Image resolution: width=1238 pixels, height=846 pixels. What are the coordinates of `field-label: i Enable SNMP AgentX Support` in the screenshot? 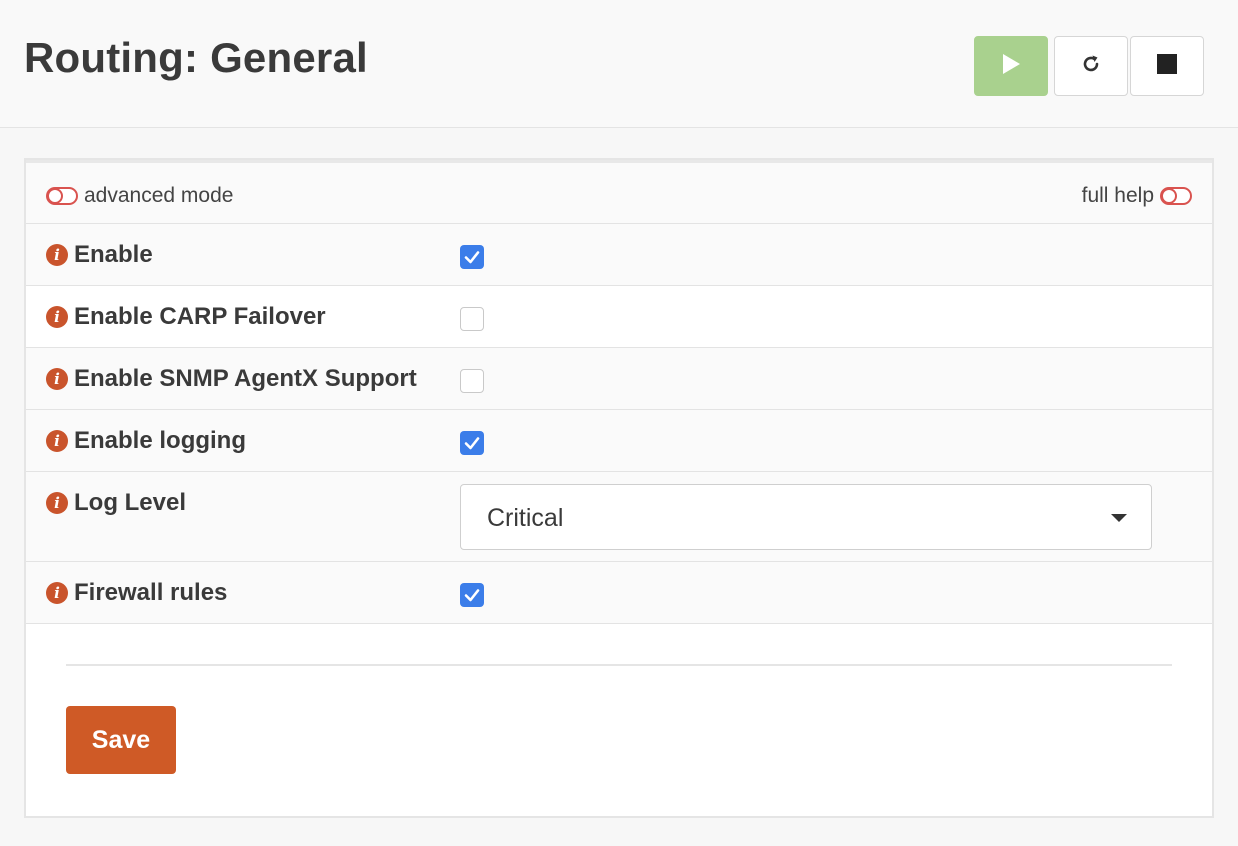 It's located at (231, 379).